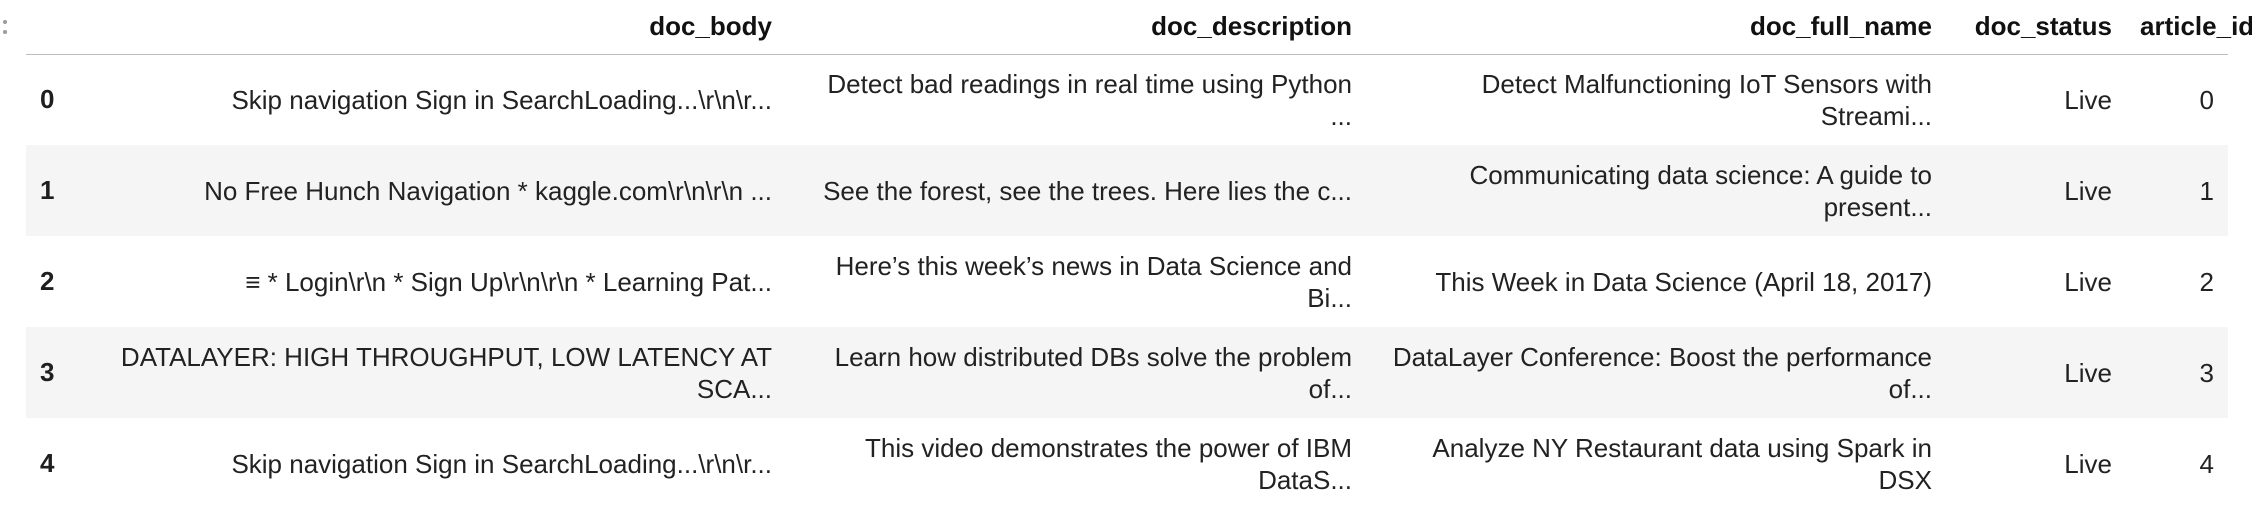 The height and width of the screenshot is (522, 2252). Describe the element at coordinates (2206, 99) in the screenshot. I see `cell-article-id: 0` at that location.